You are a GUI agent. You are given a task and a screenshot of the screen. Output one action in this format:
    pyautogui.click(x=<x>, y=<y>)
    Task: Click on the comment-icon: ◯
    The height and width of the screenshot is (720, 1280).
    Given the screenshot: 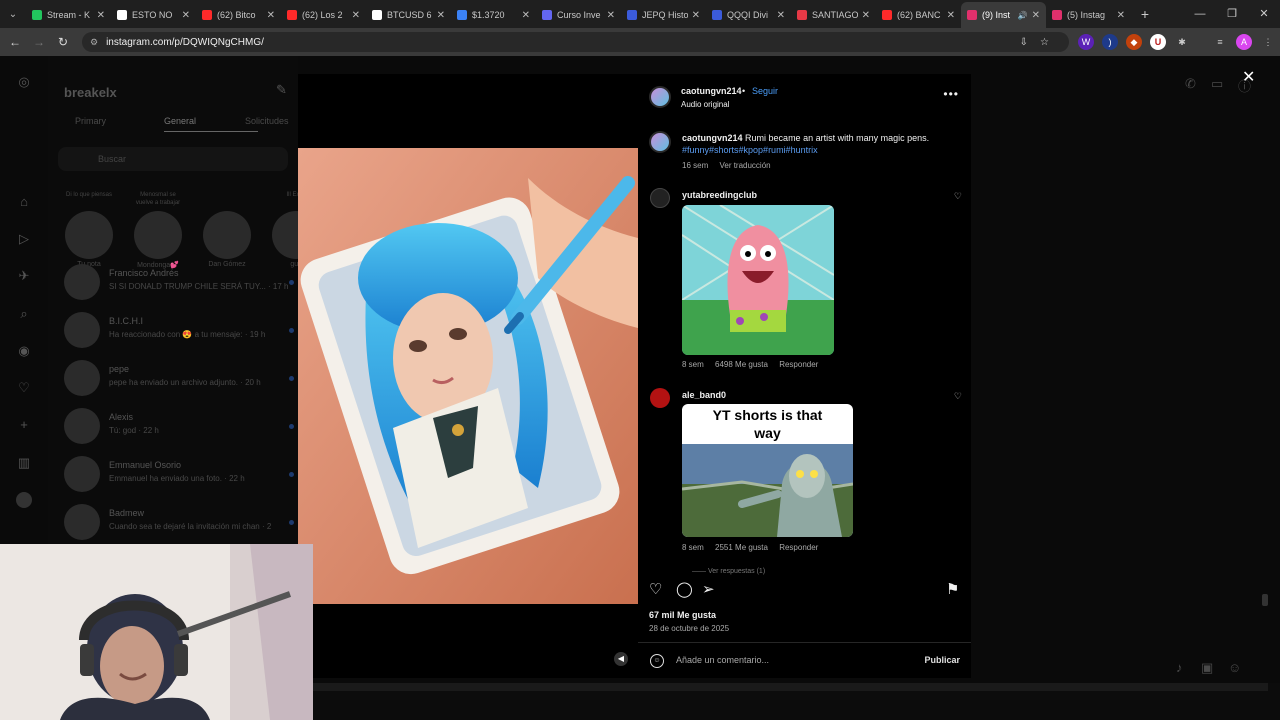 What is the action you would take?
    pyautogui.click(x=684, y=589)
    